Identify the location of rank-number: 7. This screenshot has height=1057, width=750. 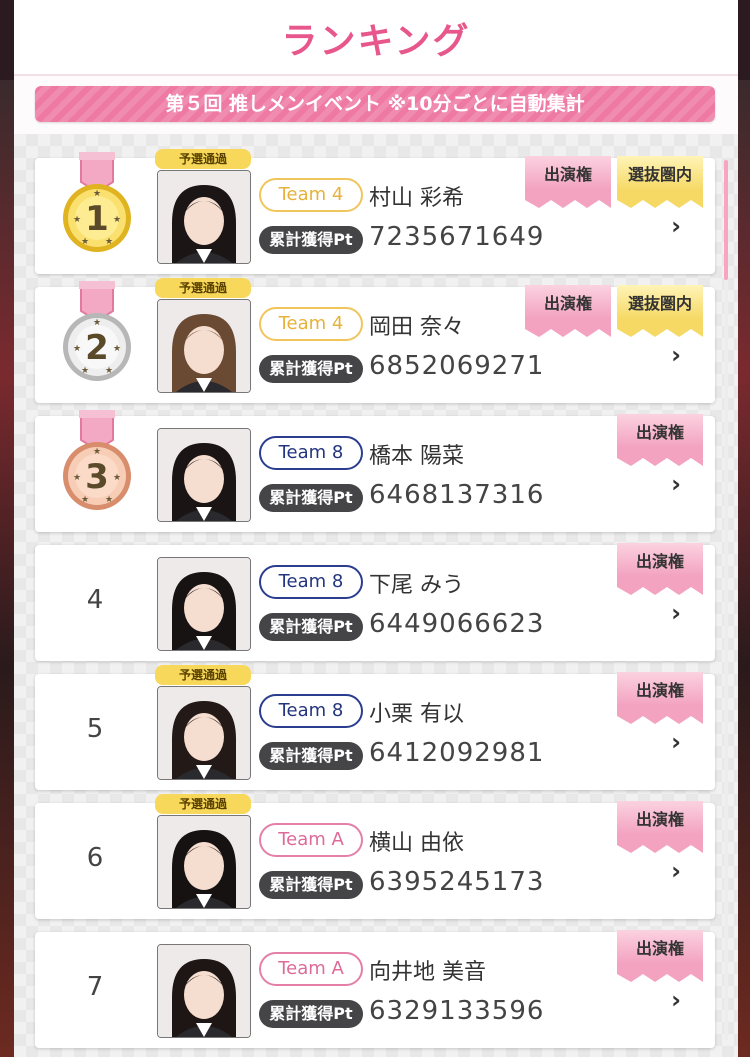
(95, 987).